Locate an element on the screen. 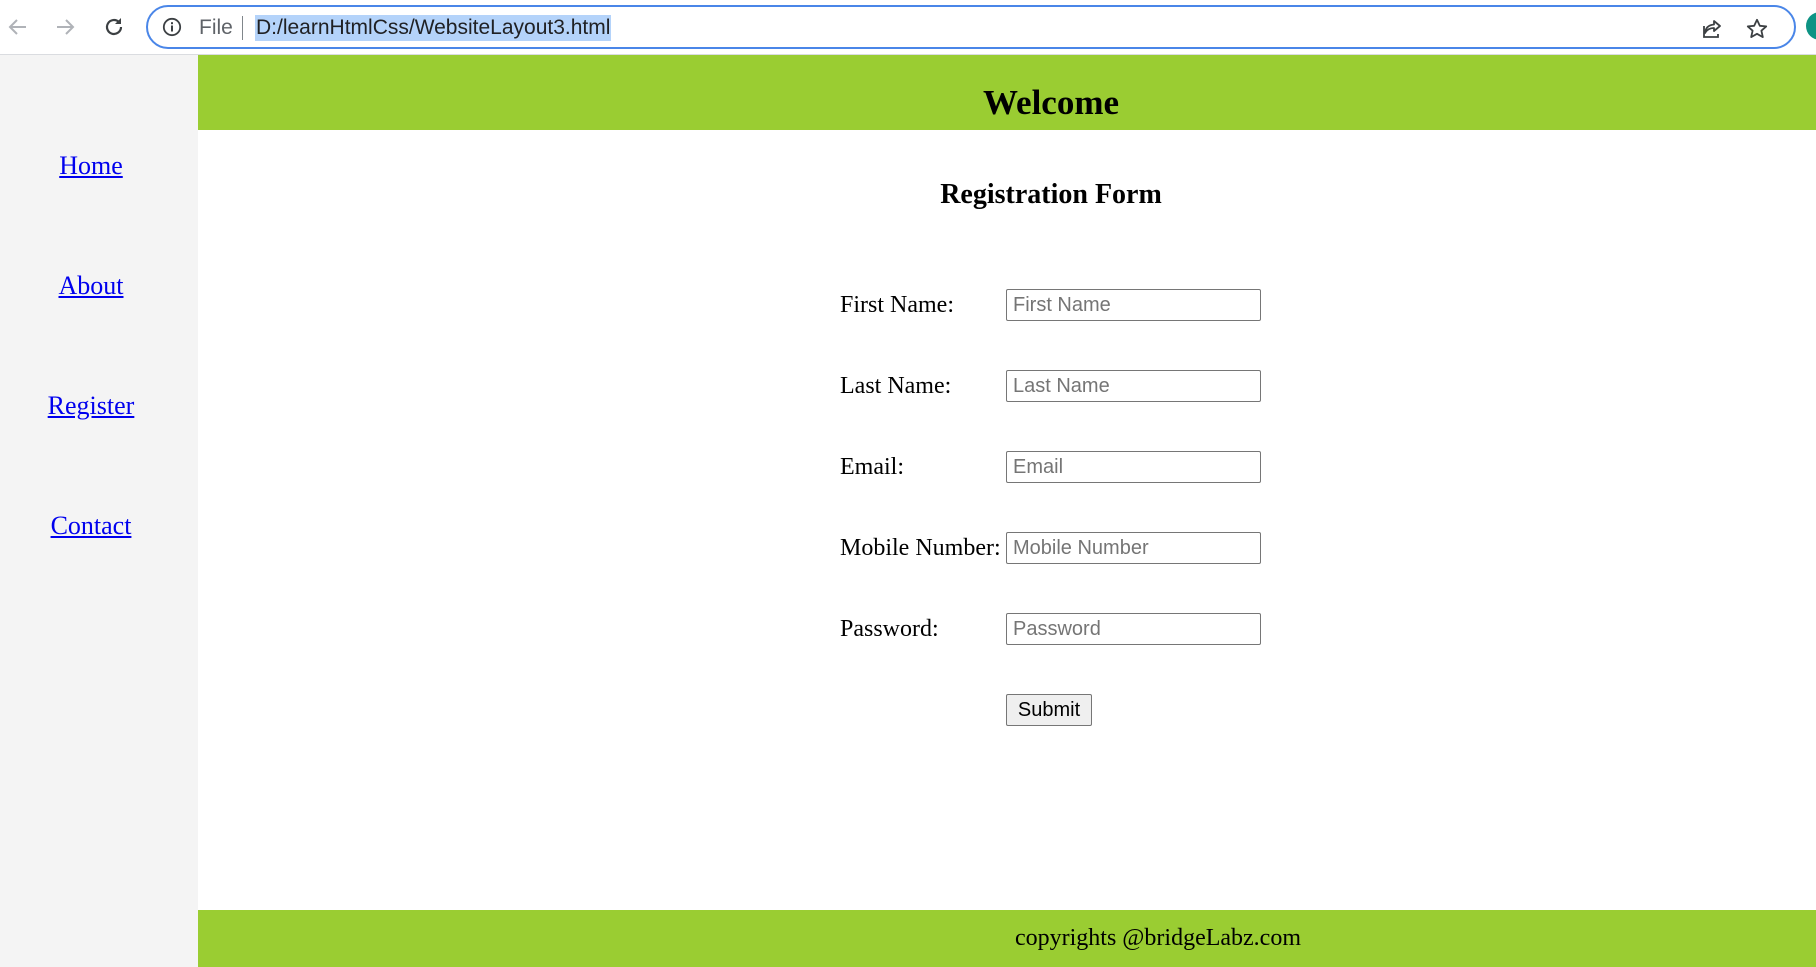  reload-button is located at coordinates (114, 27).